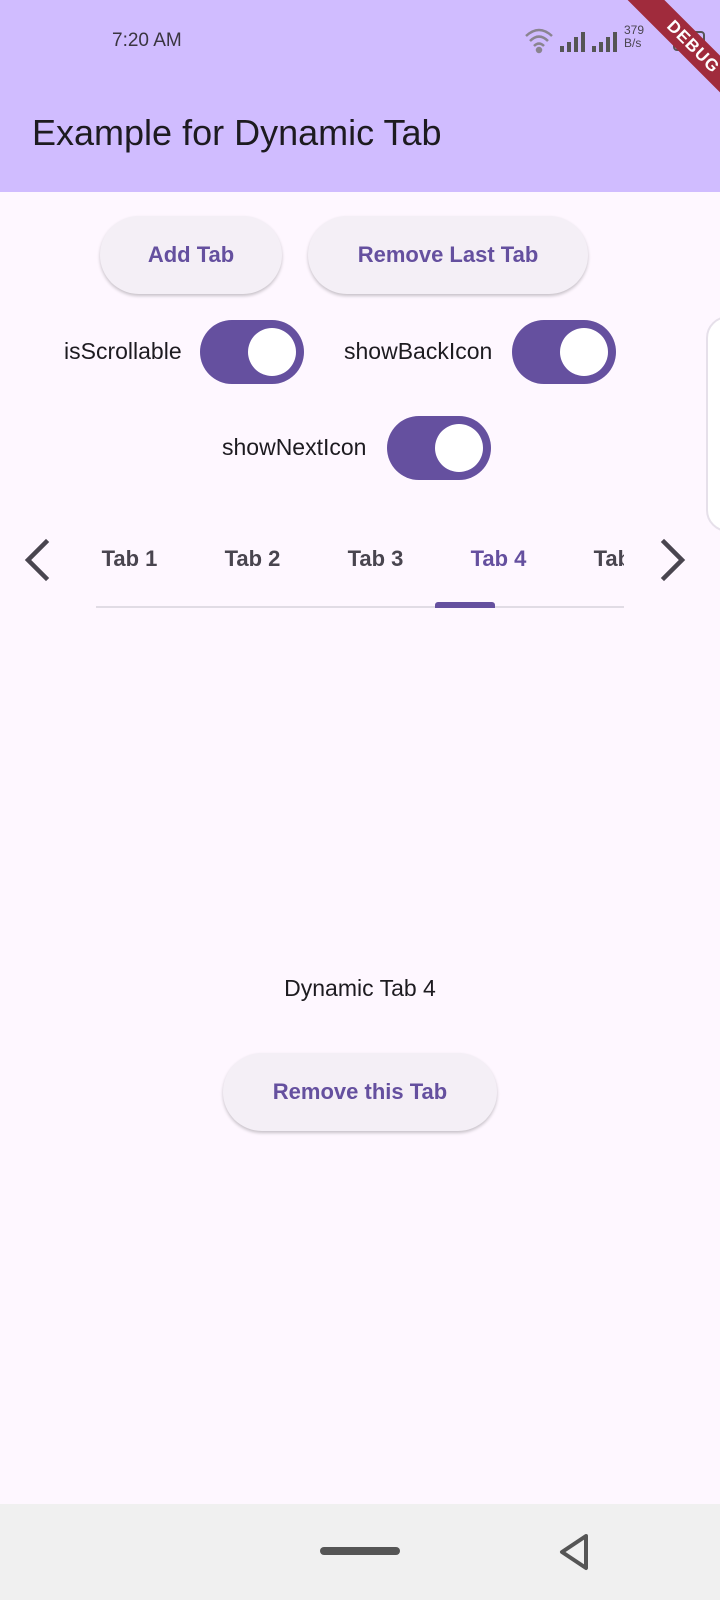  I want to click on tab-4: Tab 4, so click(498, 559).